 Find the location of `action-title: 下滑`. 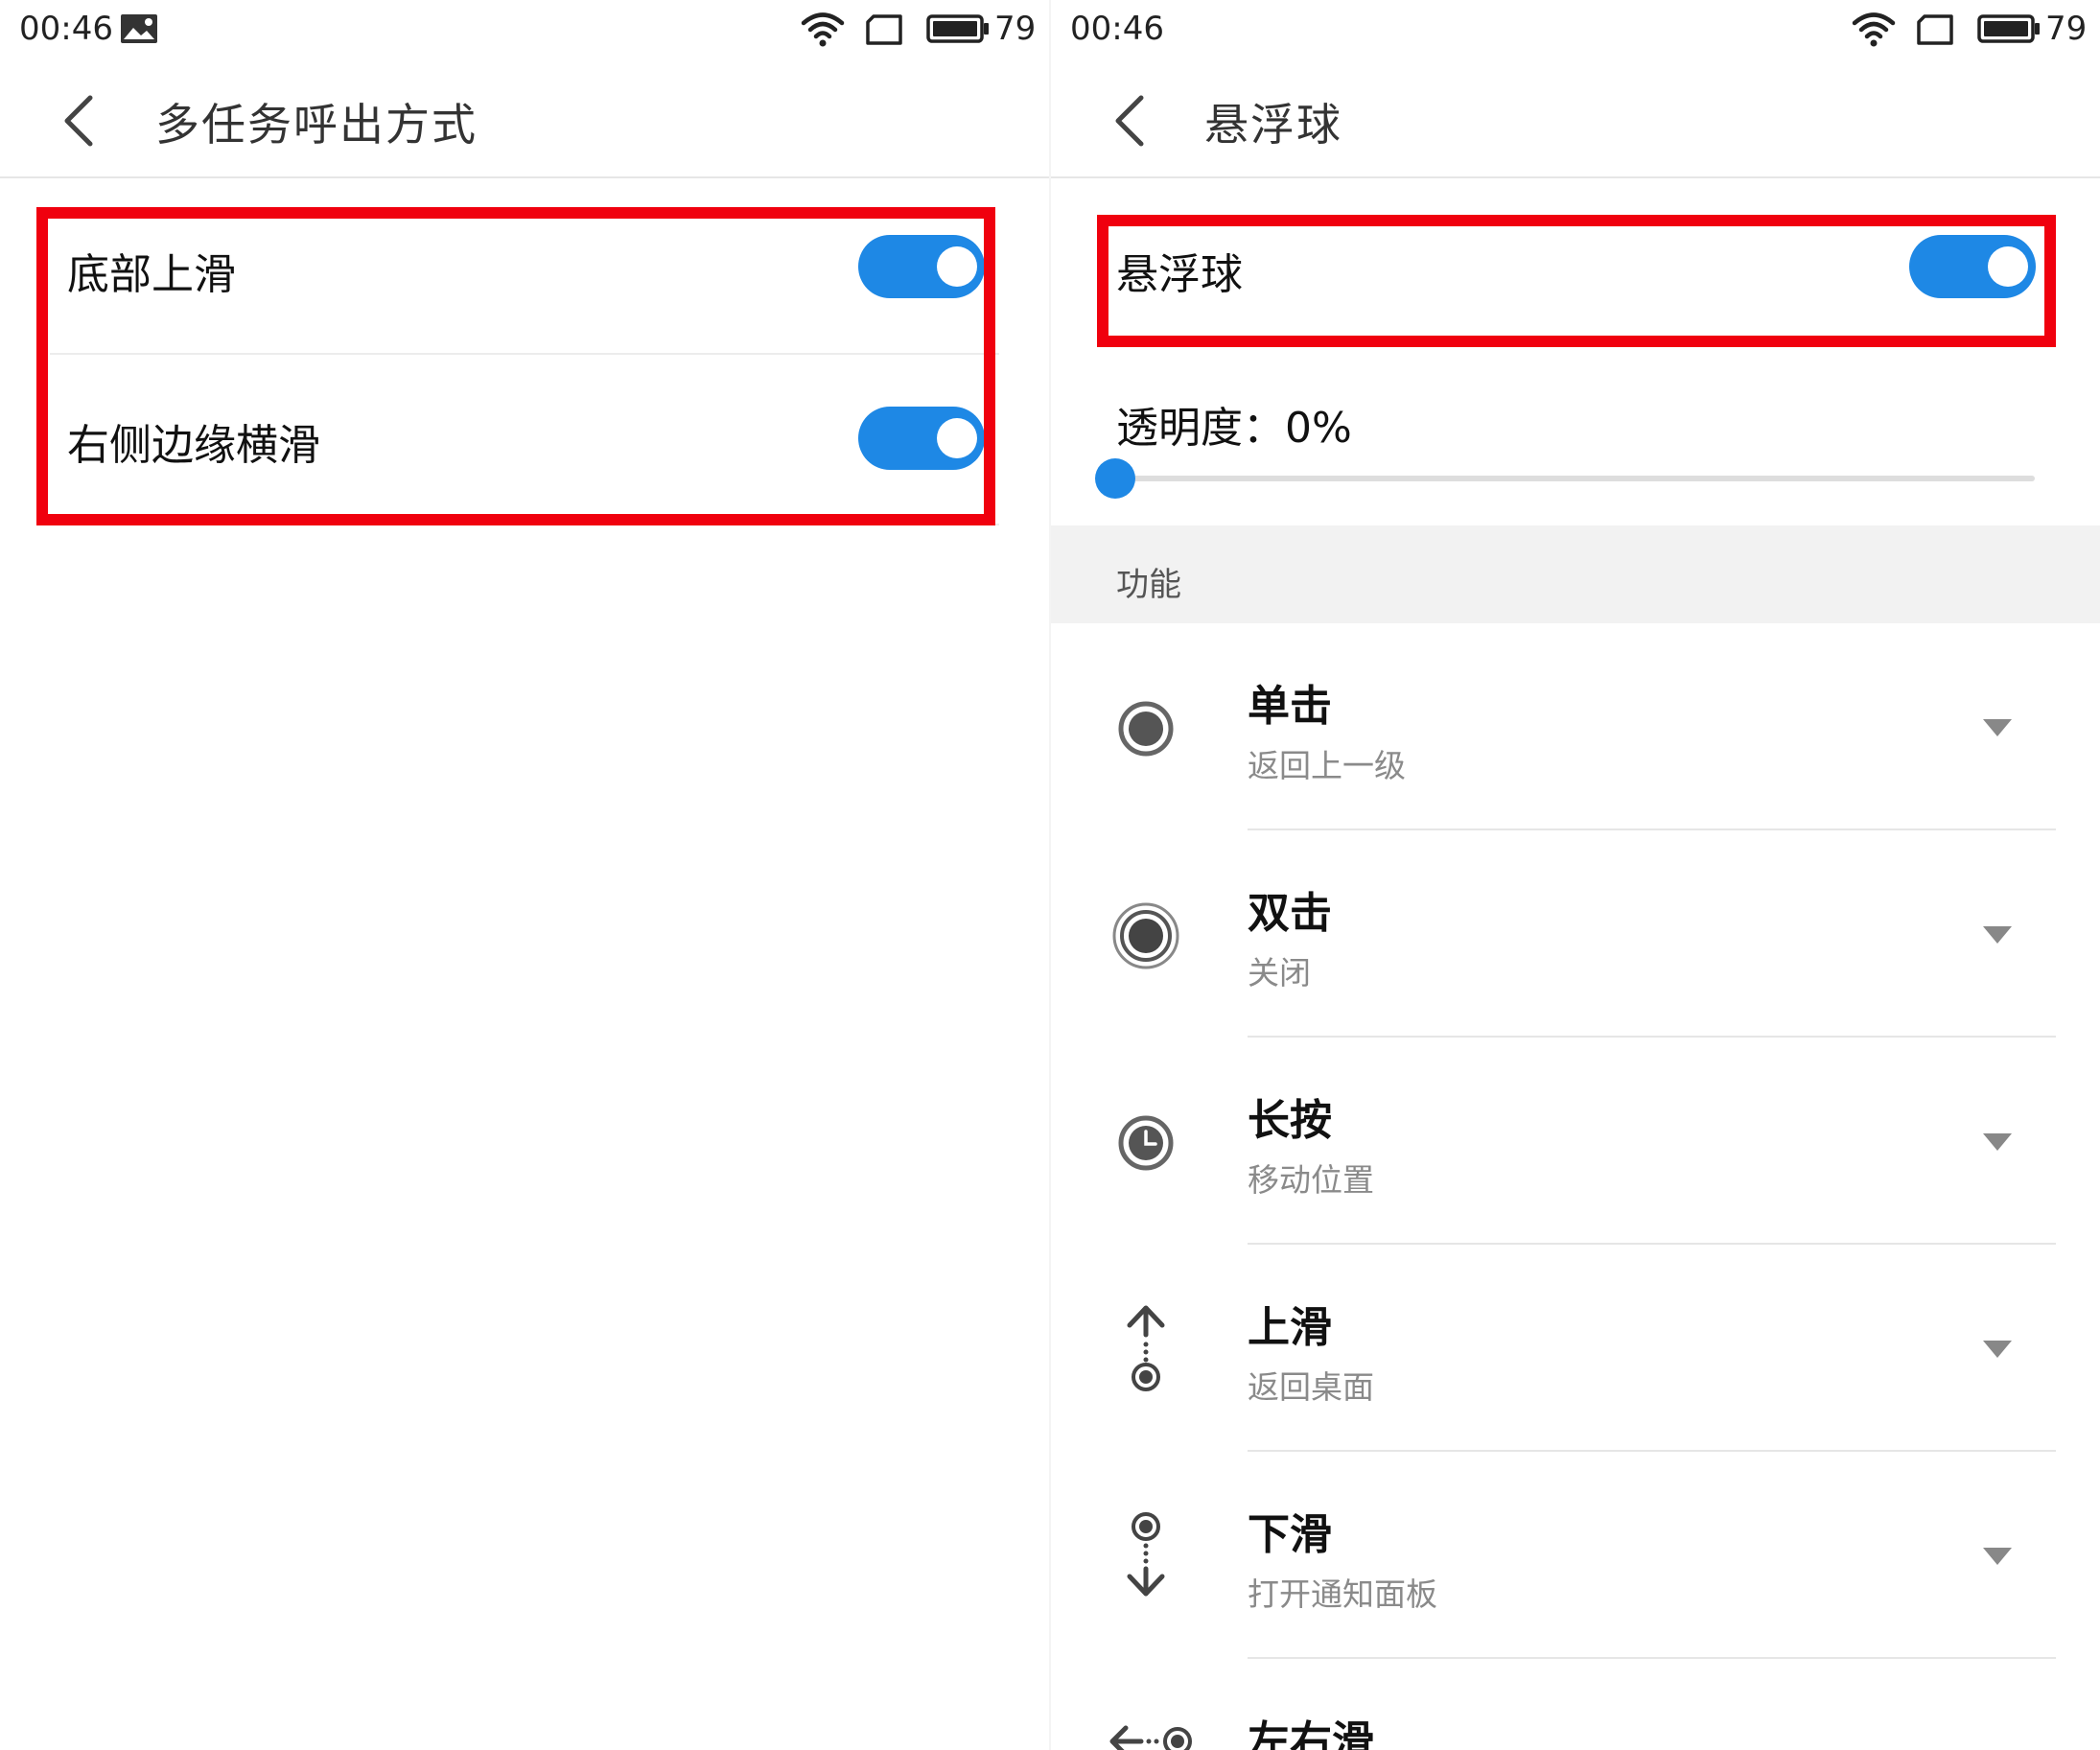

action-title: 下滑 is located at coordinates (1290, 1534).